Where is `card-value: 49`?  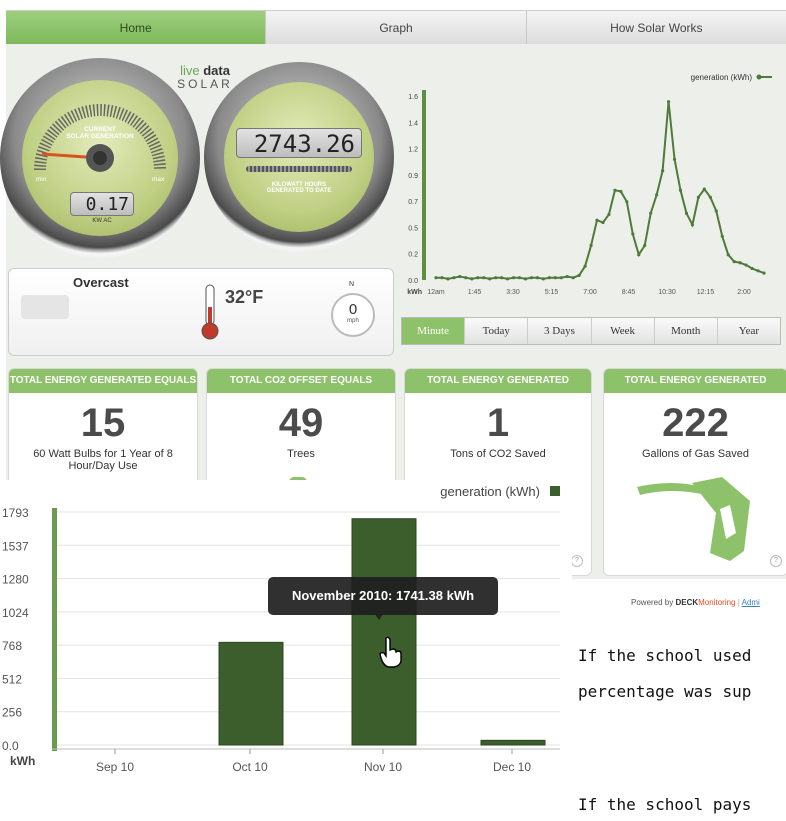 card-value: 49 is located at coordinates (301, 423).